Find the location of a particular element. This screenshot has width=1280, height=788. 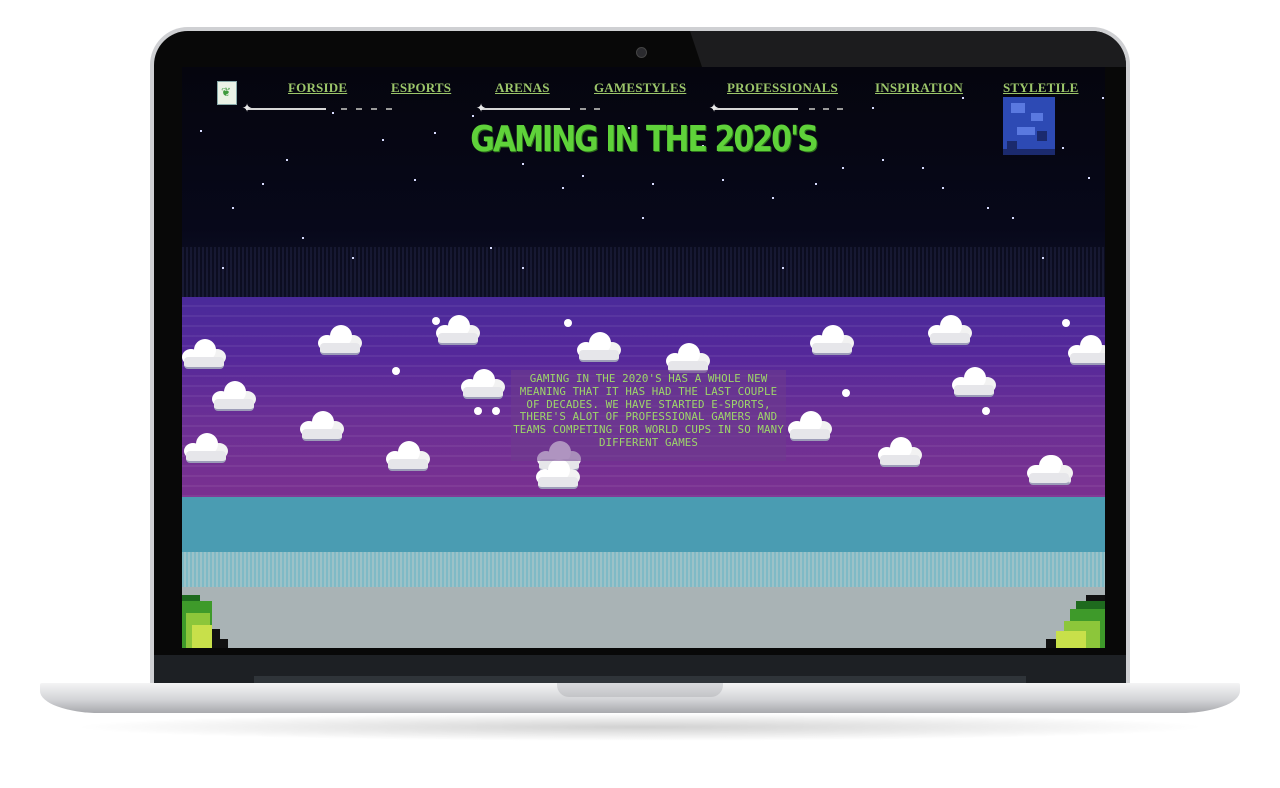

teal-sea-band is located at coordinates (643, 524).